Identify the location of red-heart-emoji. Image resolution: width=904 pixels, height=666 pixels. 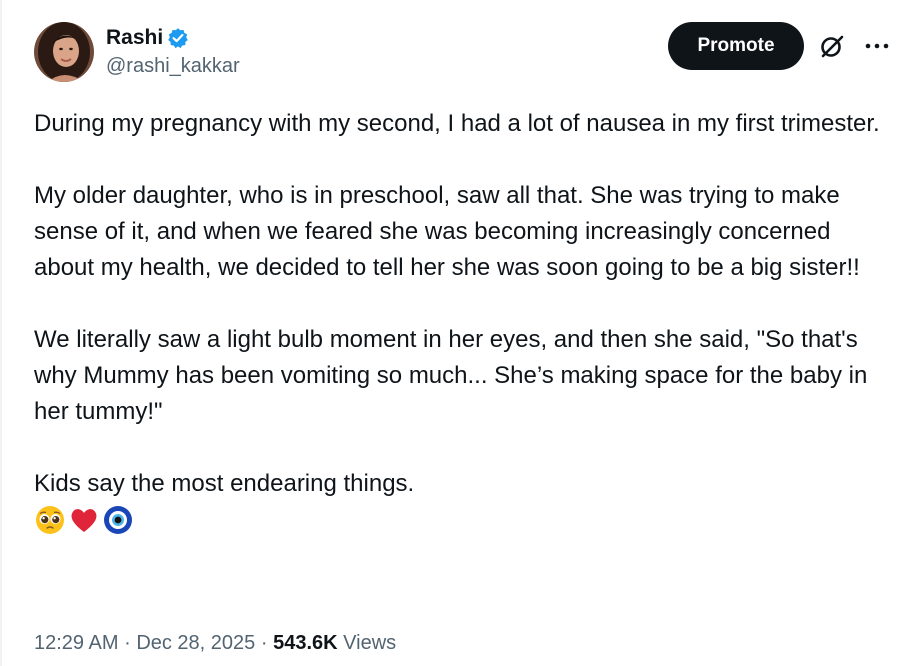
(84, 520).